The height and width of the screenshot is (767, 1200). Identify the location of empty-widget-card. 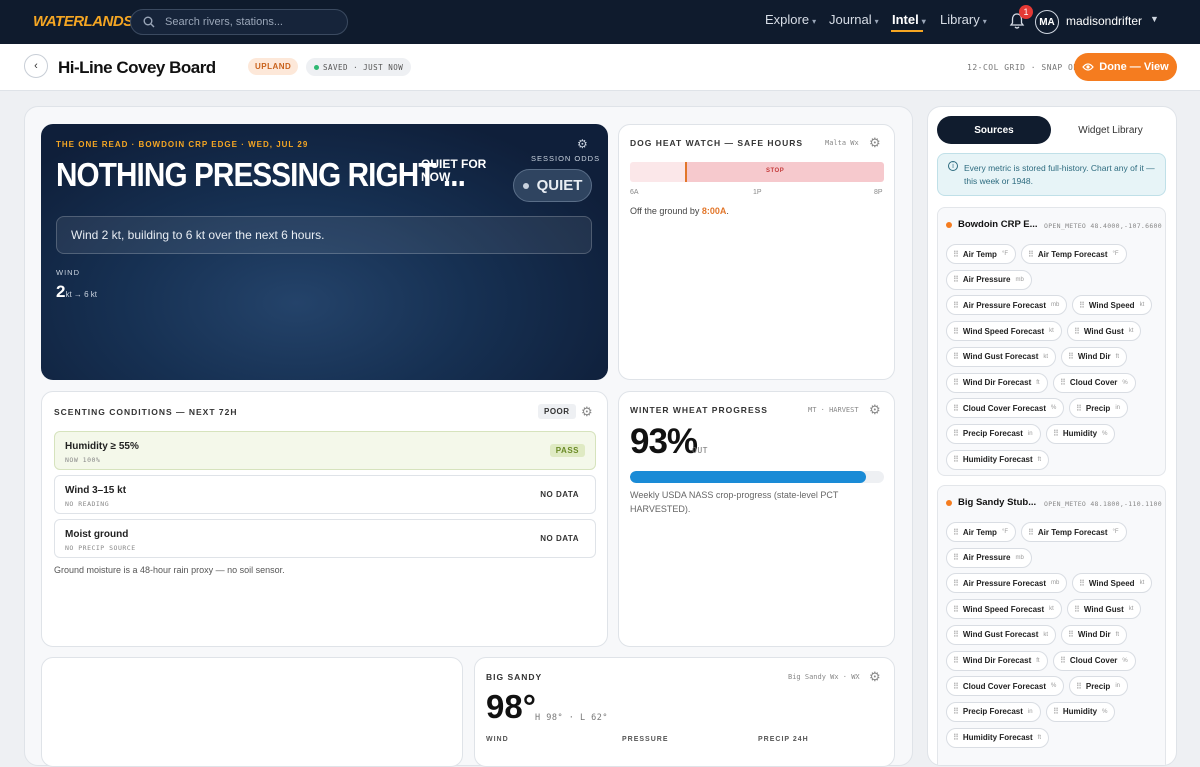
(252, 712).